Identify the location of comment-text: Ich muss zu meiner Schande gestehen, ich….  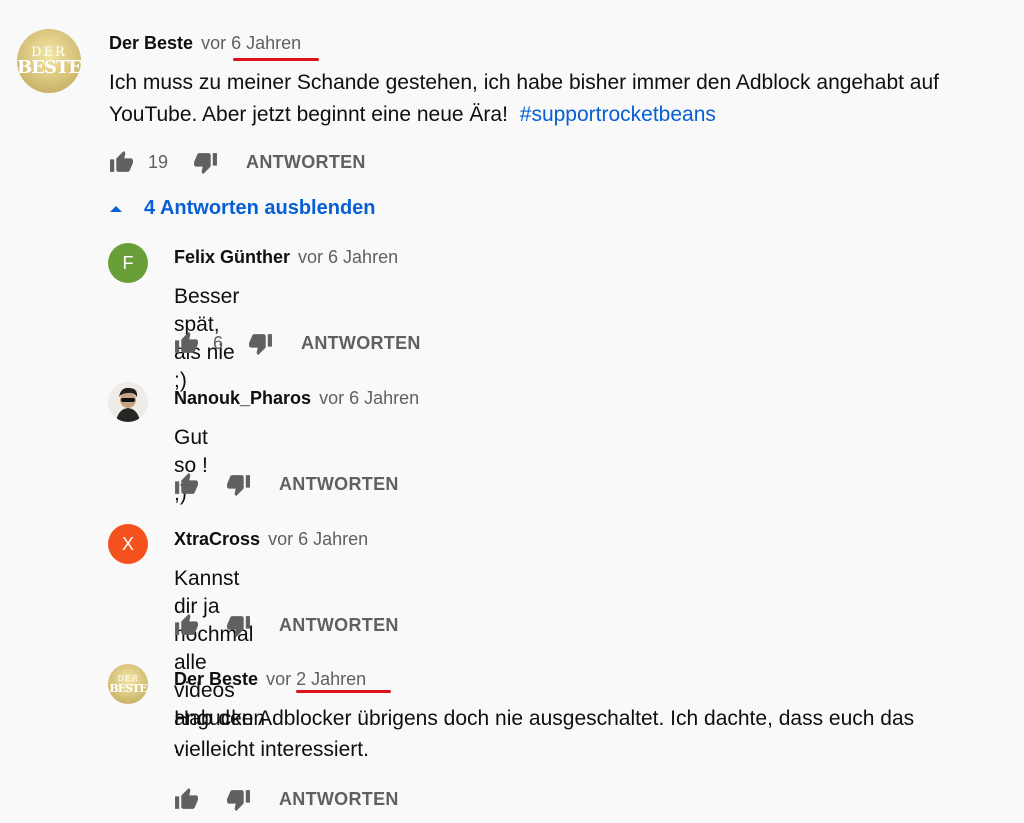
(564, 98).